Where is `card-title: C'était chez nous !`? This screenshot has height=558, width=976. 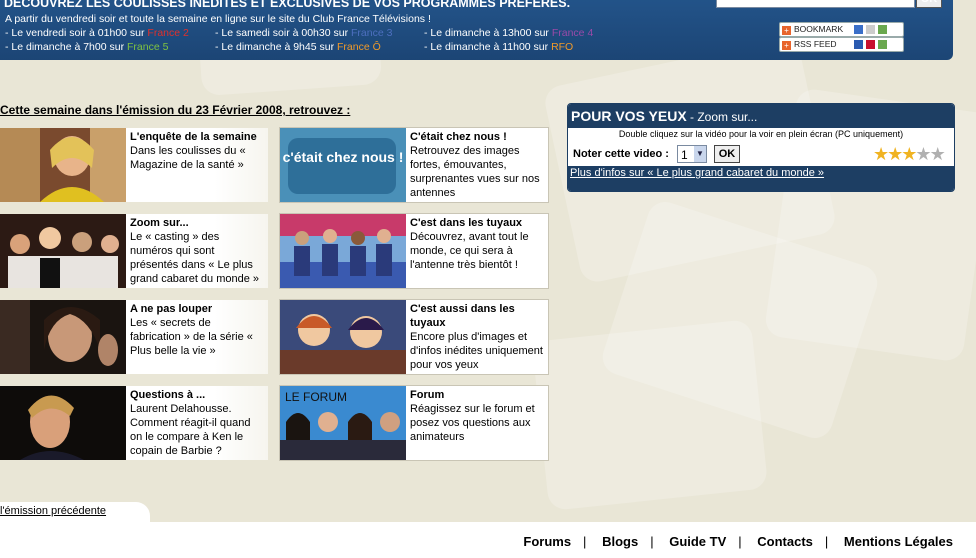 card-title: C'était chez nous ! is located at coordinates (477, 137).